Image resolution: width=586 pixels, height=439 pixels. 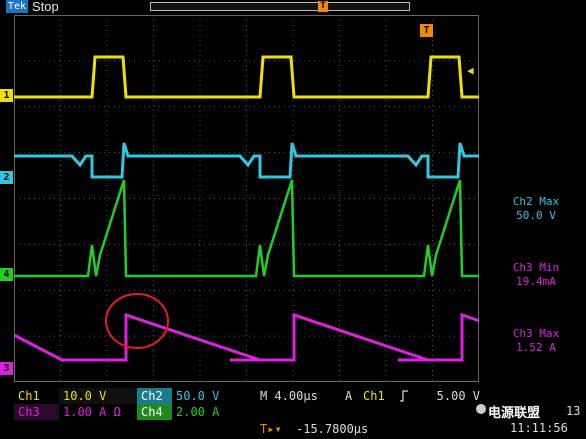 What do you see at coordinates (536, 347) in the screenshot?
I see `measurement-value: 1.52 A` at bounding box center [536, 347].